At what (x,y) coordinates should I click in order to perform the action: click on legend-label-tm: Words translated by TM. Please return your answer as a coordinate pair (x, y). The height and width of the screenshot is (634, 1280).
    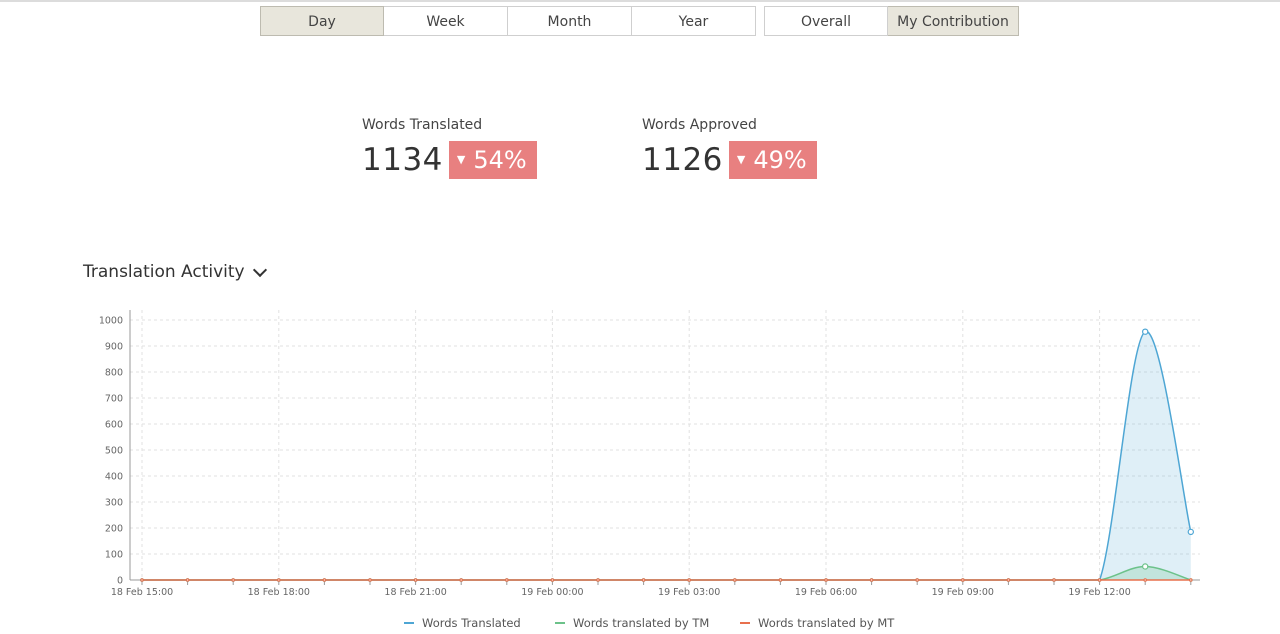
    Looking at the image, I should click on (641, 623).